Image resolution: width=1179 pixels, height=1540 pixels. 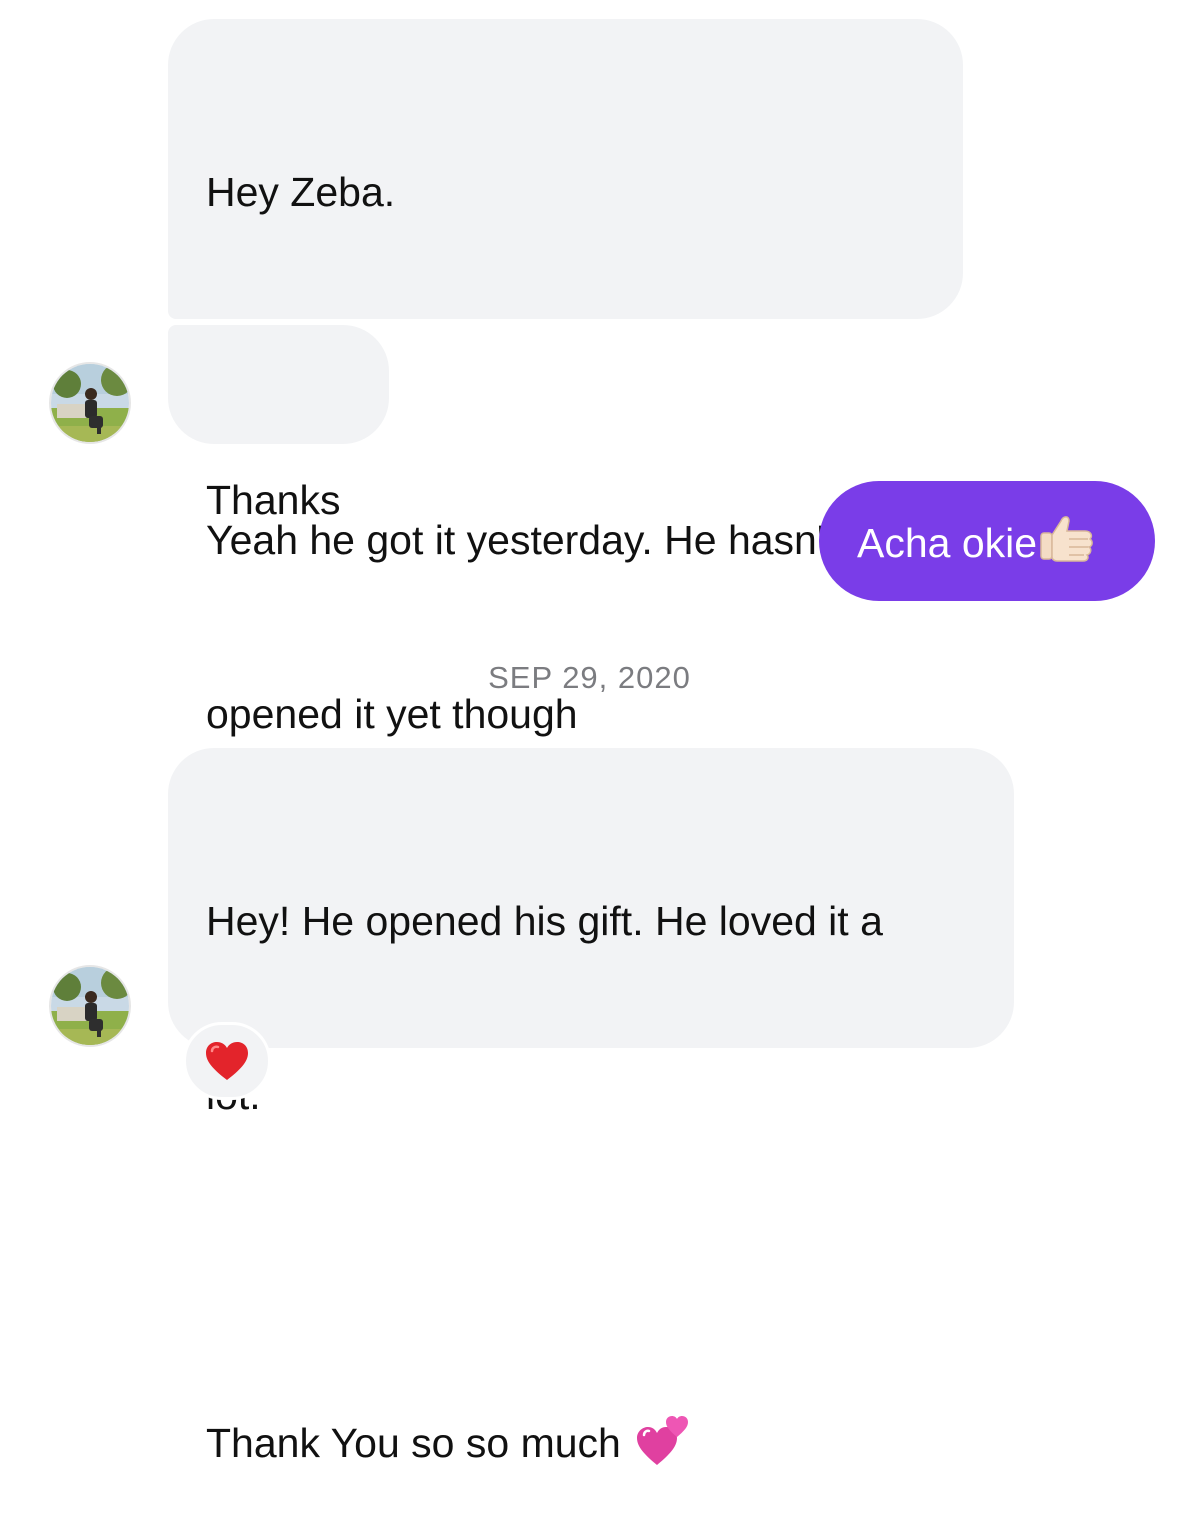 I want to click on message-text-line-with-emoji: Thank You so so much, so click(x=591, y=1448).